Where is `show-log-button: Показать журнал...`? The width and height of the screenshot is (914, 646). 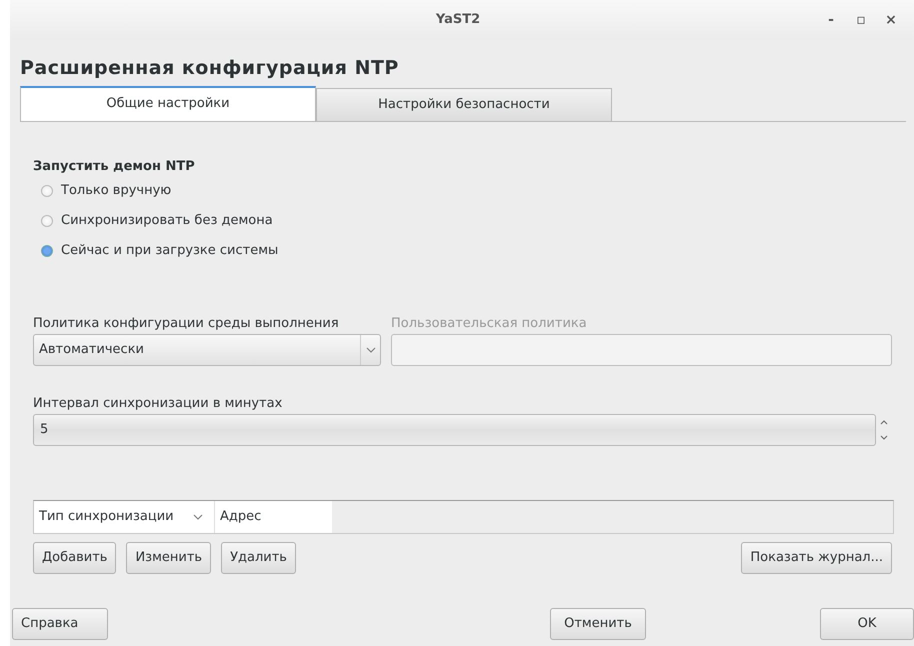 show-log-button: Показать журнал... is located at coordinates (816, 558).